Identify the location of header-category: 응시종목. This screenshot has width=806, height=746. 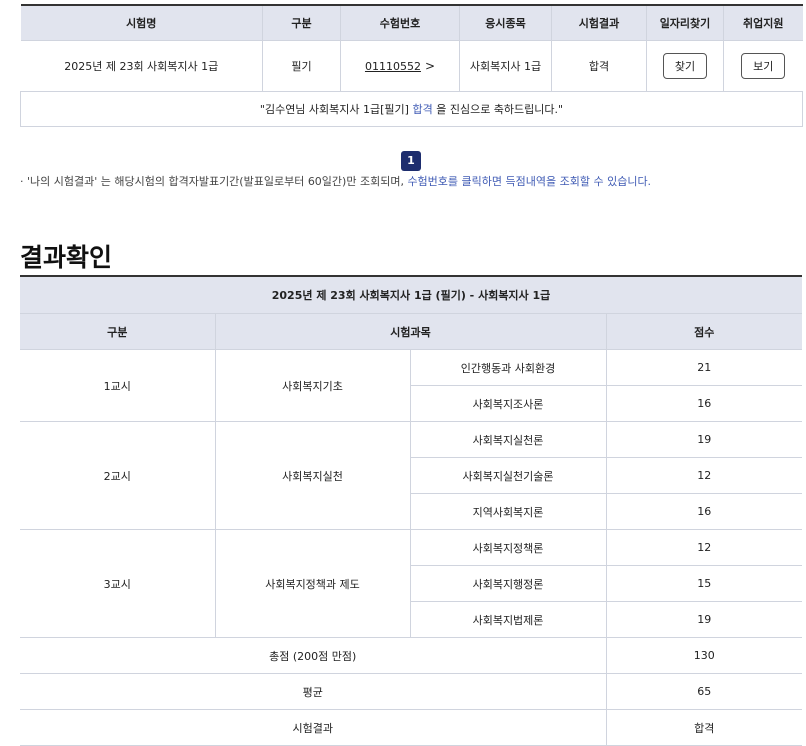
(505, 22).